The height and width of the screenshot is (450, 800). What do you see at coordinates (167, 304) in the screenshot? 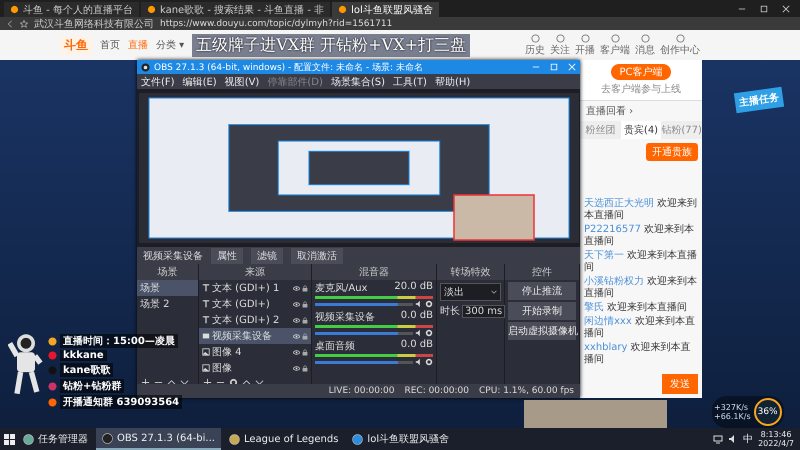
I see `scene-item: 场景 2` at bounding box center [167, 304].